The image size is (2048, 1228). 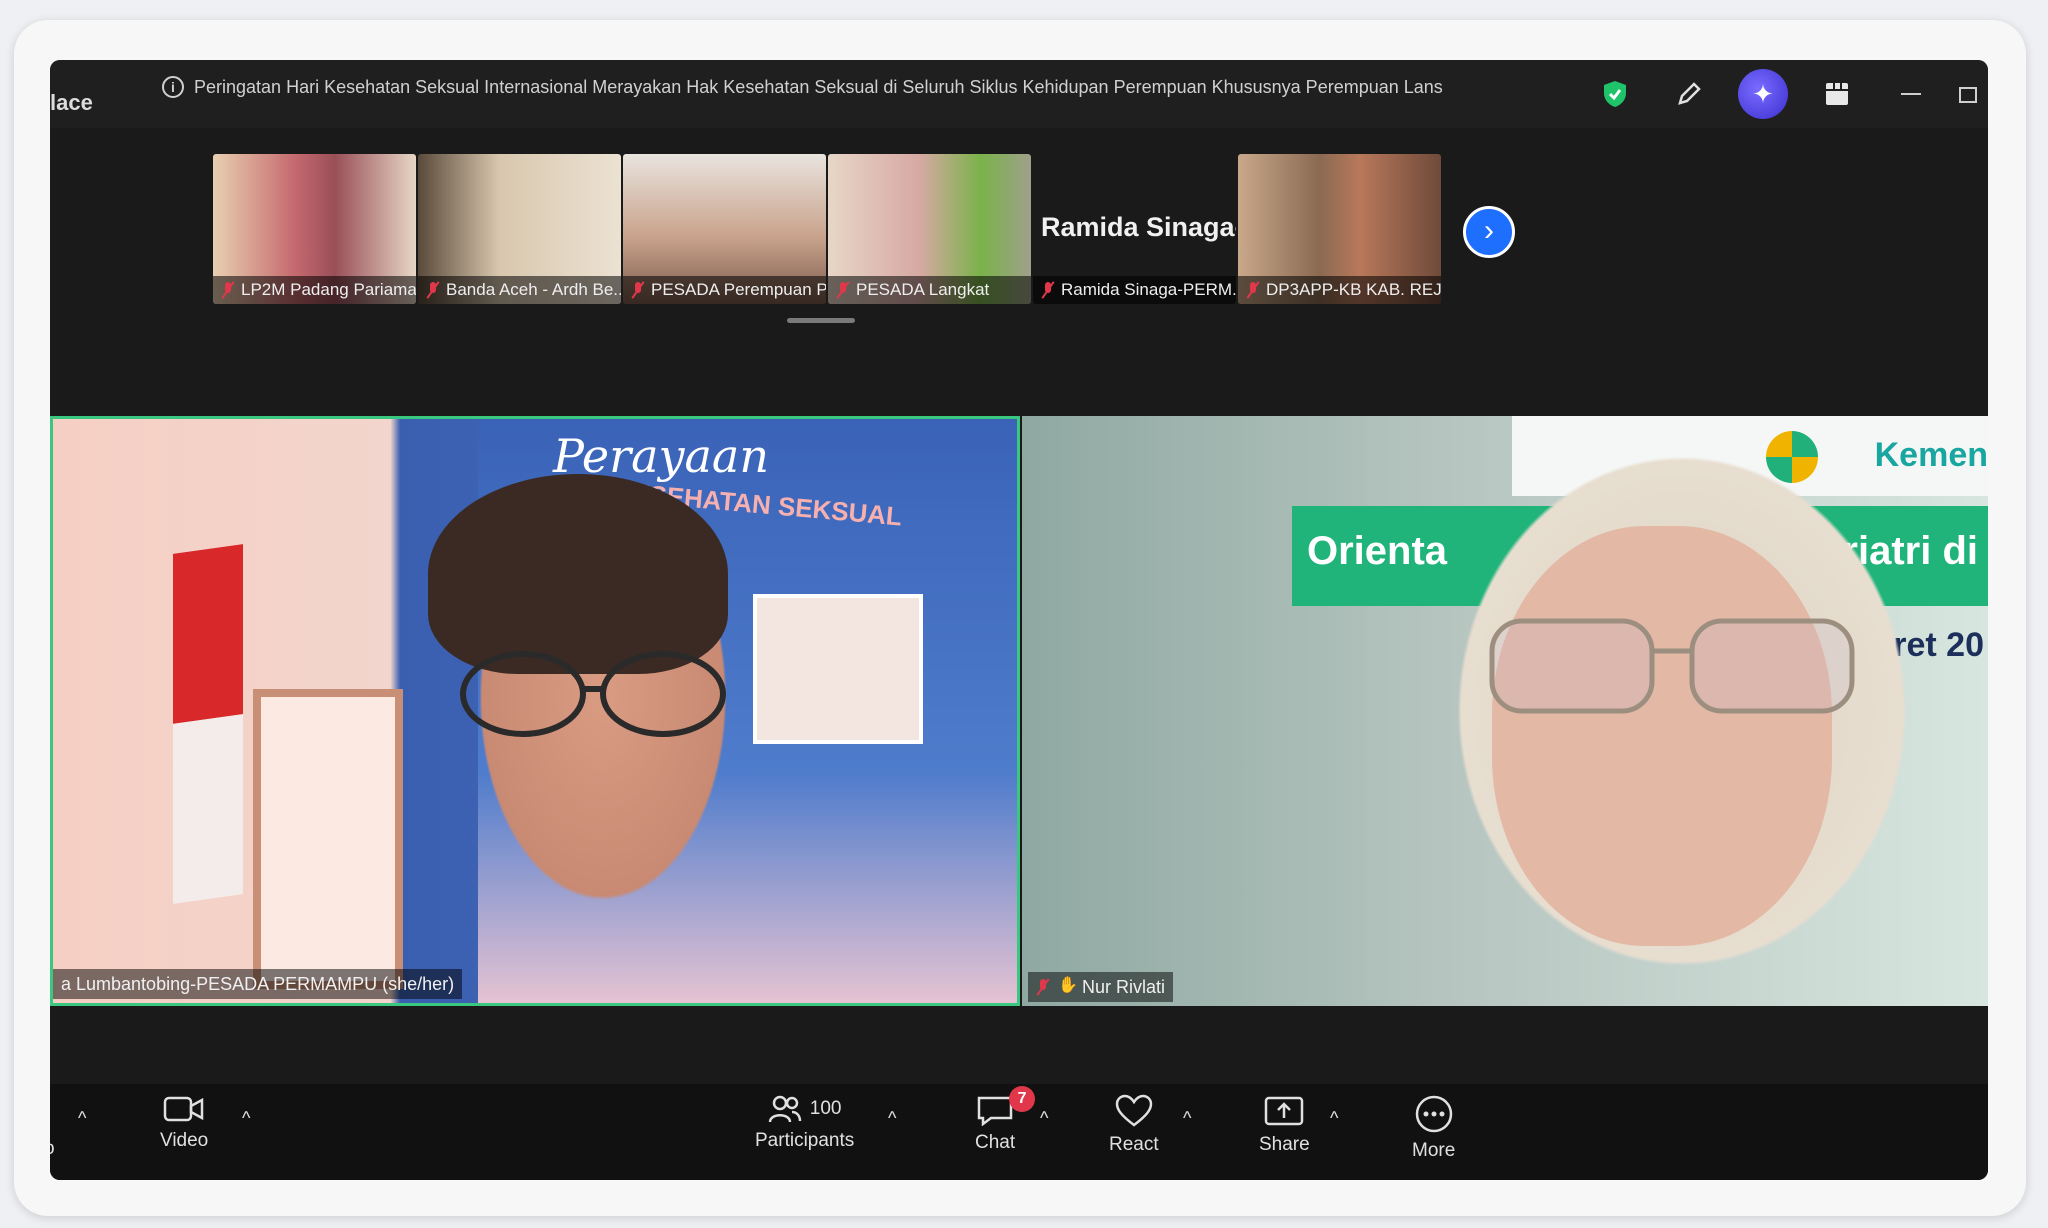 I want to click on next-page-button: ›, so click(x=1489, y=232).